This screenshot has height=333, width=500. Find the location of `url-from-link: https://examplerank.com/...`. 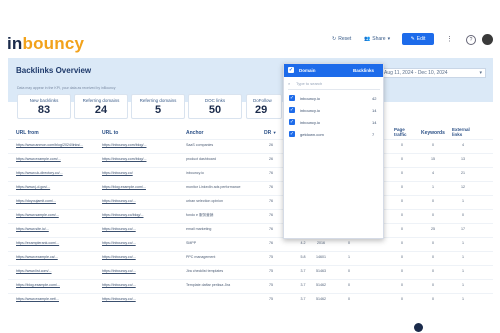

url-from-link: https://examplerank.com/... is located at coordinates (56, 243).